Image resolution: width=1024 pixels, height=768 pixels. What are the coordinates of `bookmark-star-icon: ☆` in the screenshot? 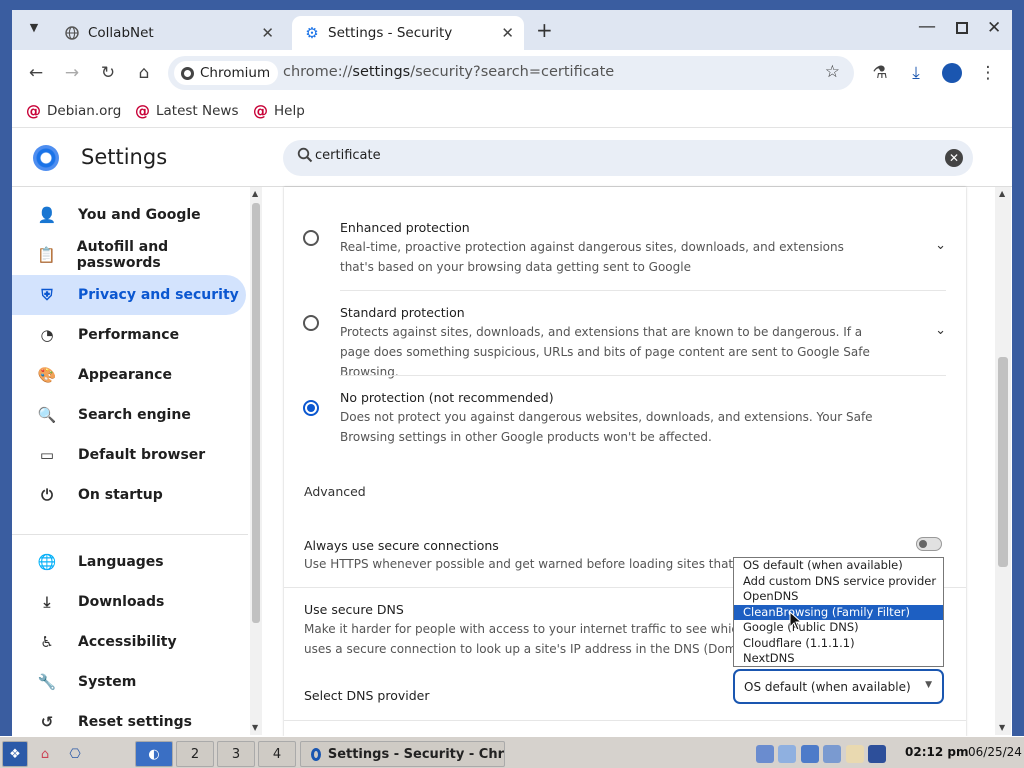 It's located at (832, 72).